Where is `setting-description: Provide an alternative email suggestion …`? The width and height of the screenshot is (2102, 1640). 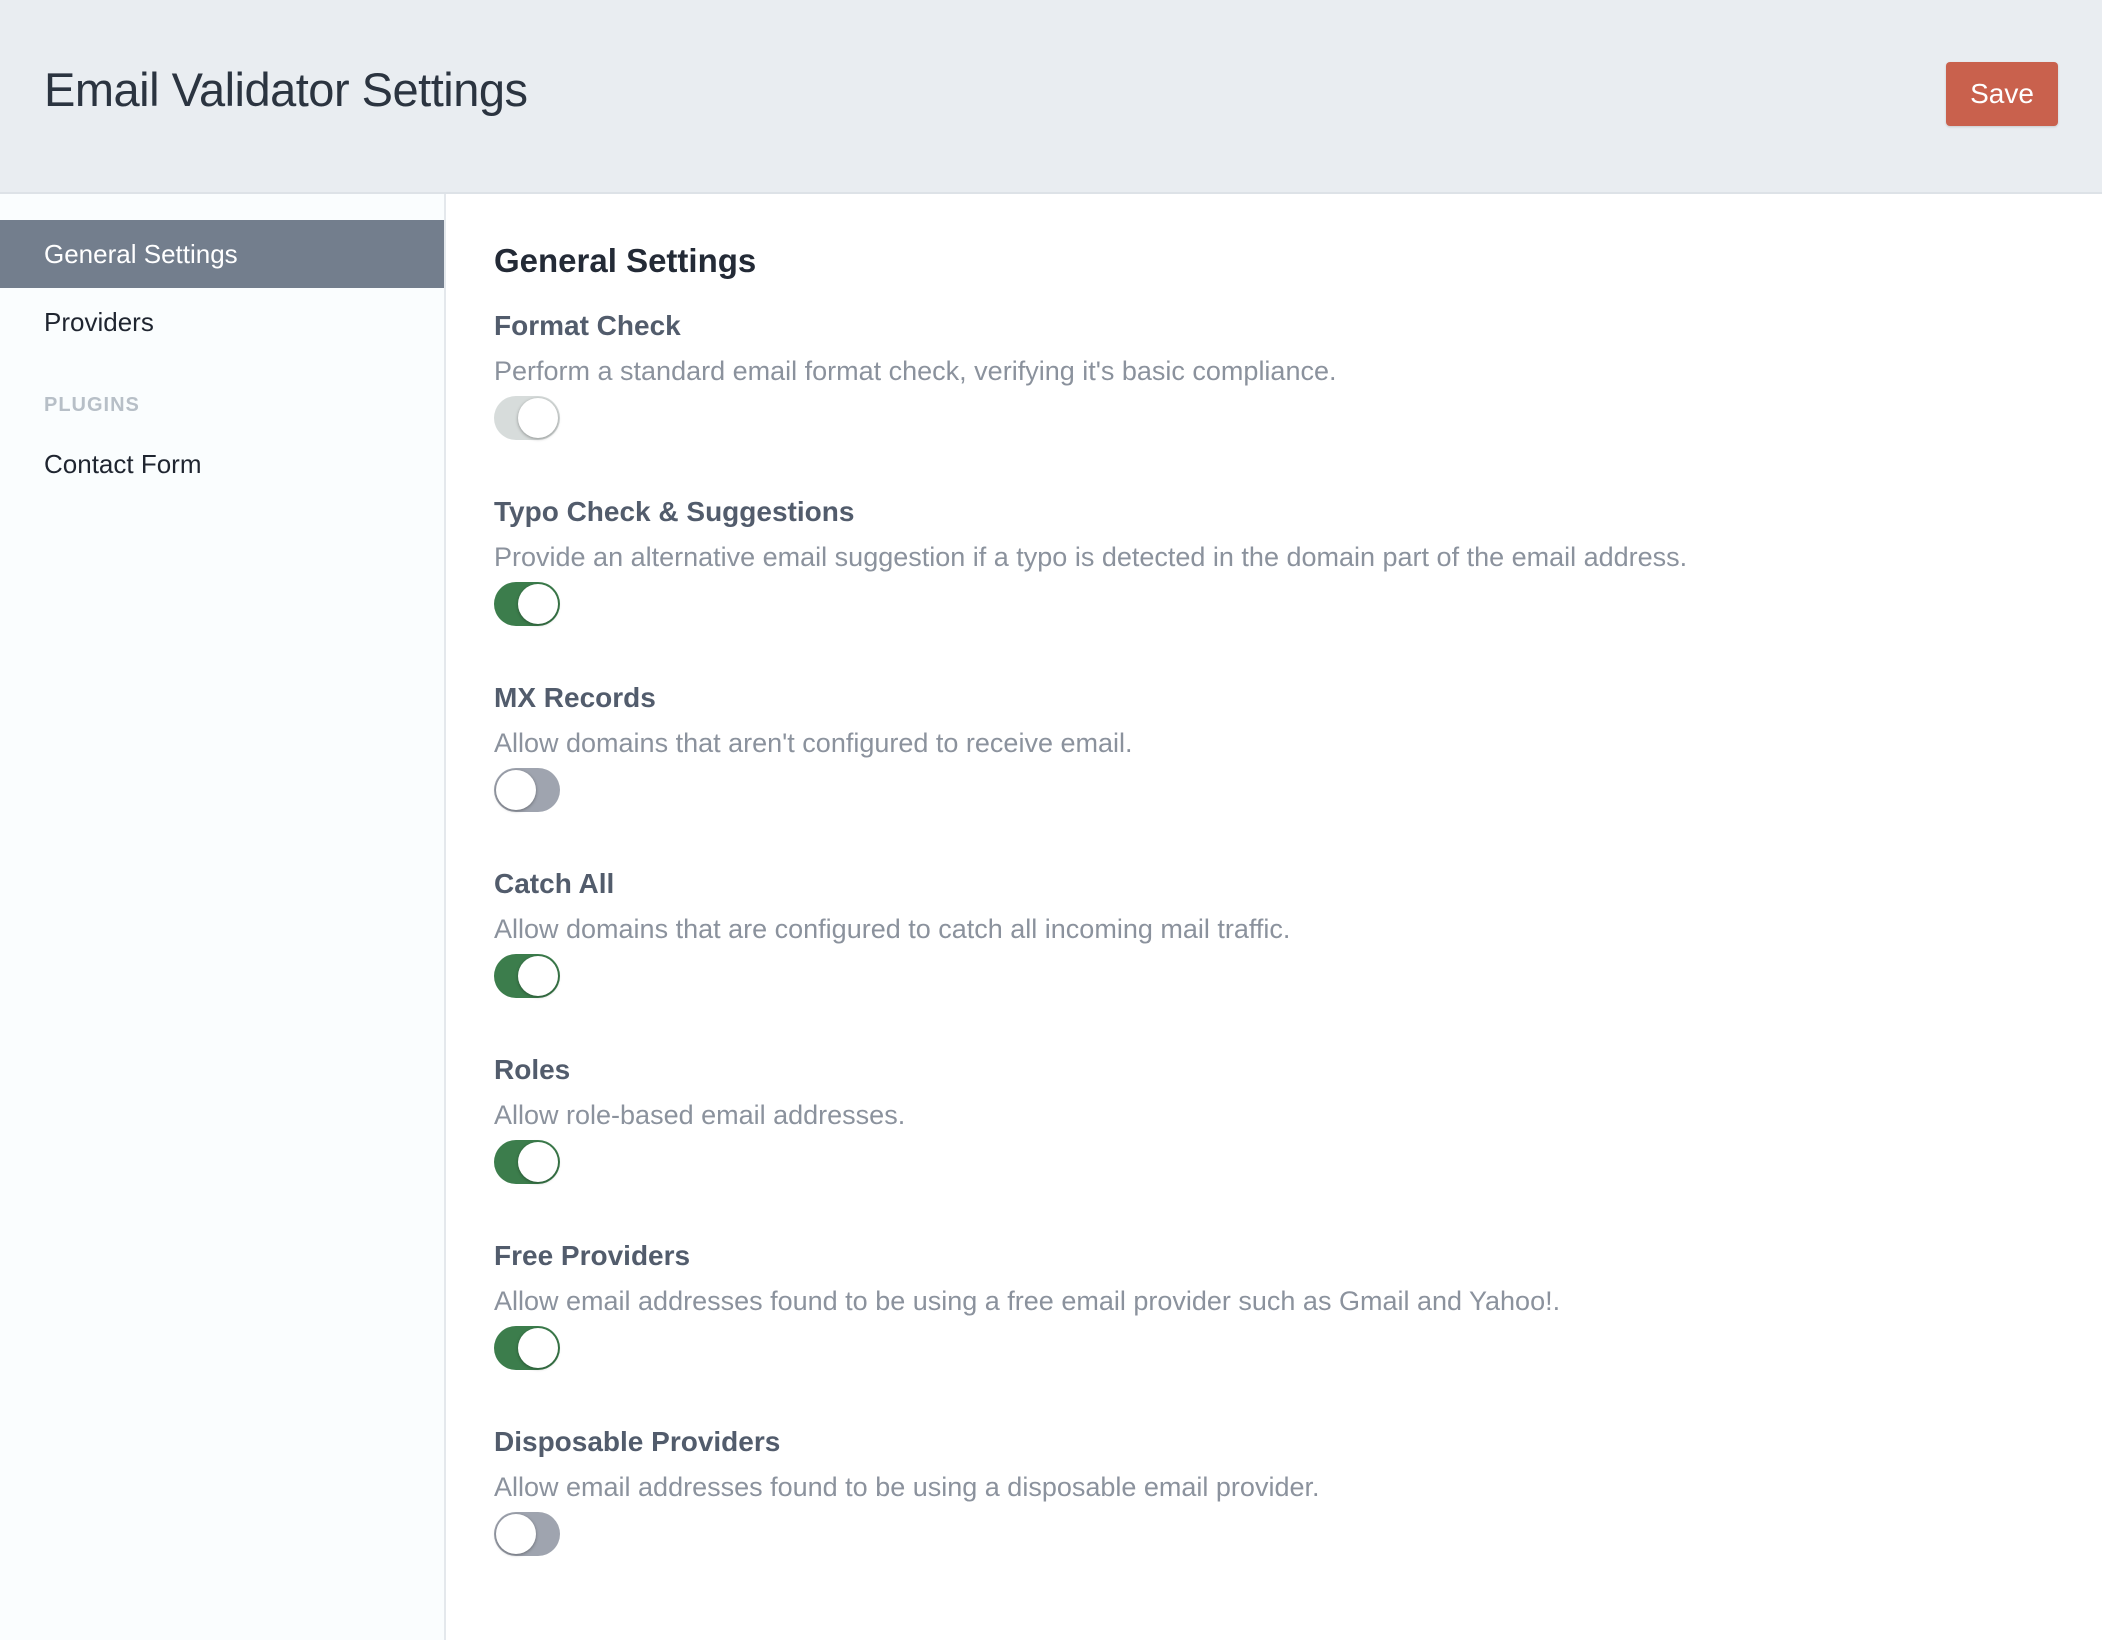
setting-description: Provide an alternative email suggestion … is located at coordinates (1091, 557).